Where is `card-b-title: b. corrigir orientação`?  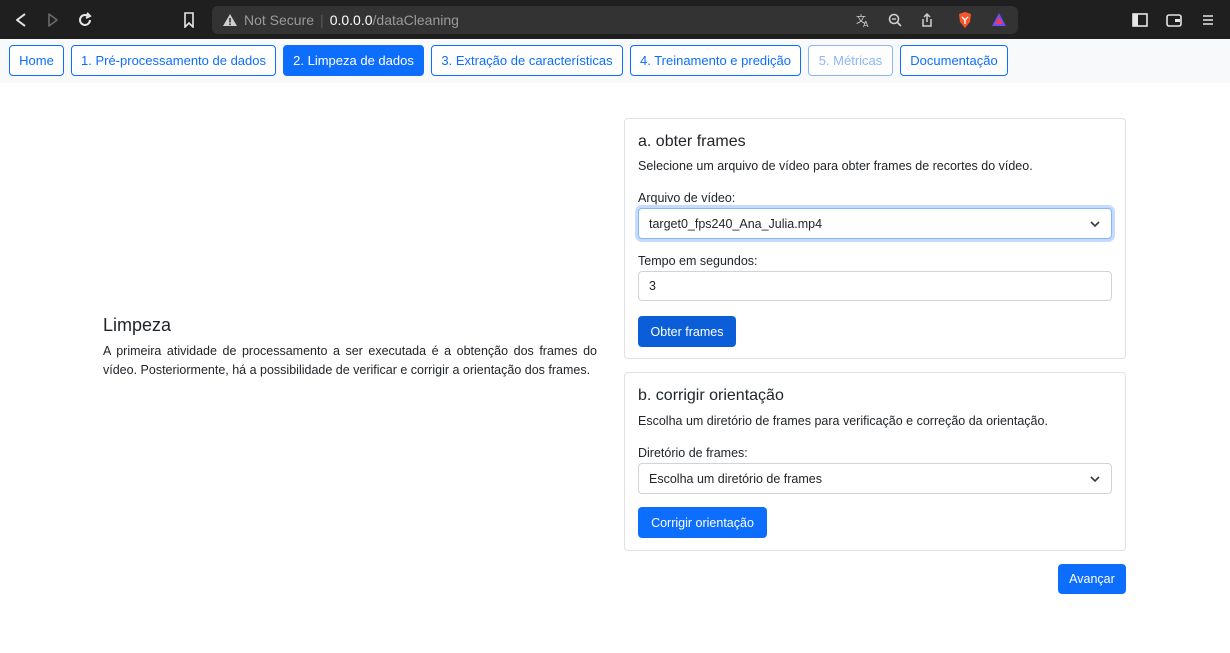 card-b-title: b. corrigir orientação is located at coordinates (711, 395).